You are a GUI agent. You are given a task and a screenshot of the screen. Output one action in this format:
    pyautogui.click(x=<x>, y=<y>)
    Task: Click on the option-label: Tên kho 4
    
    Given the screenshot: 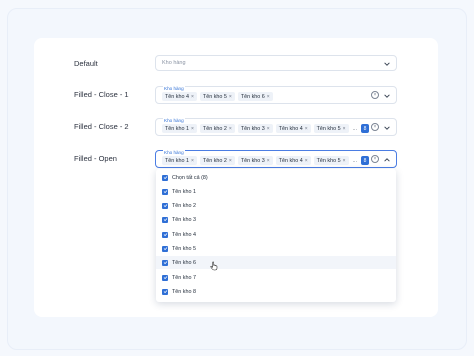 What is the action you would take?
    pyautogui.click(x=184, y=234)
    